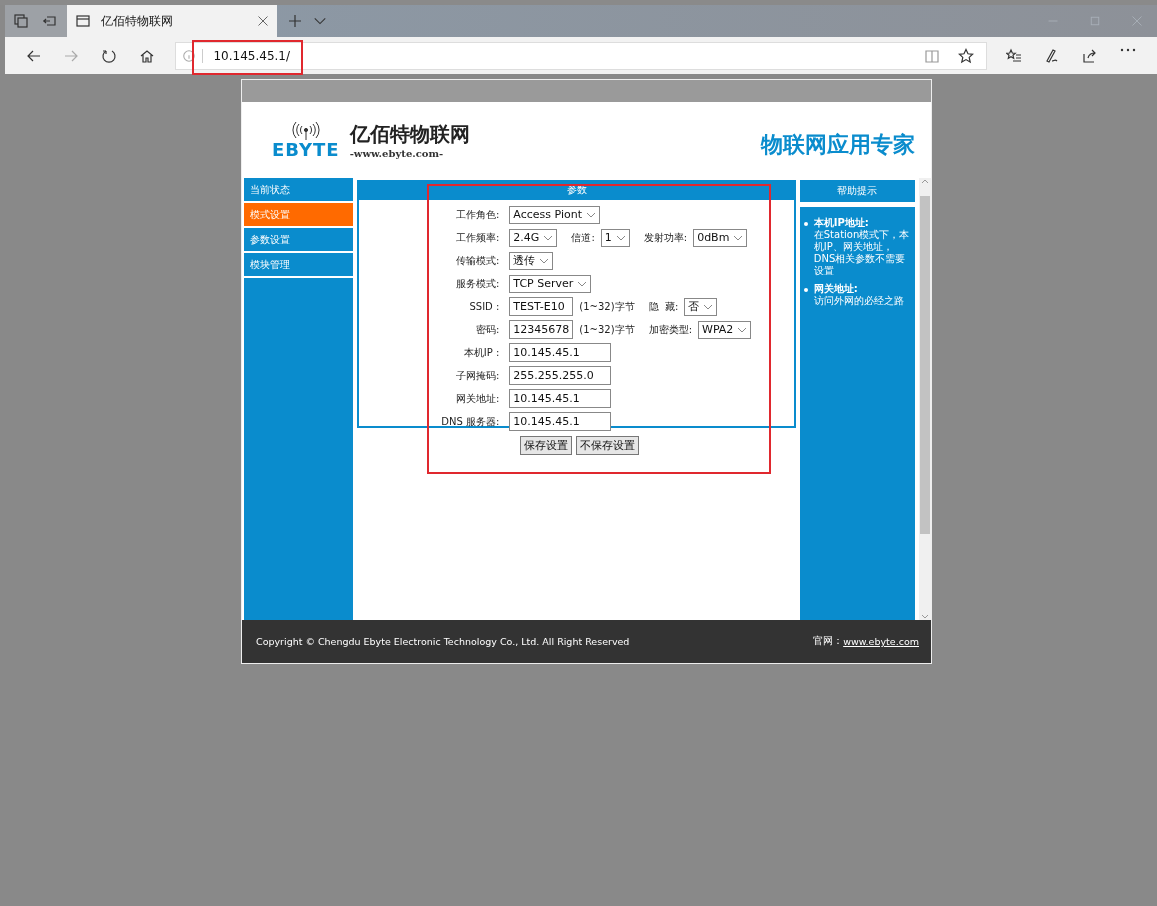 The width and height of the screenshot is (1157, 906). What do you see at coordinates (663, 306) in the screenshot?
I see `field-label: 隐 藏:` at bounding box center [663, 306].